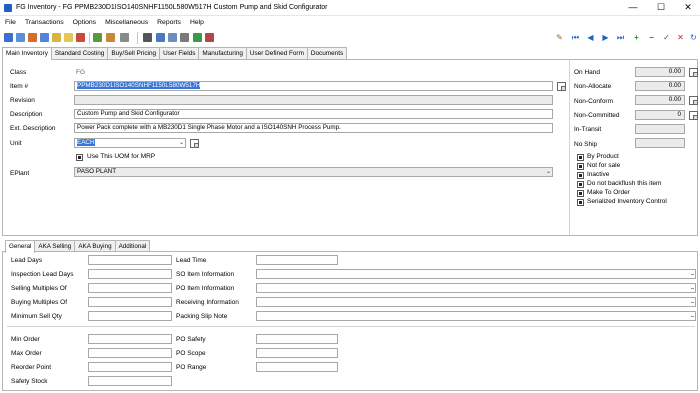 This screenshot has width=700, height=393. I want to click on tab-user-fields: User Fields, so click(179, 53).